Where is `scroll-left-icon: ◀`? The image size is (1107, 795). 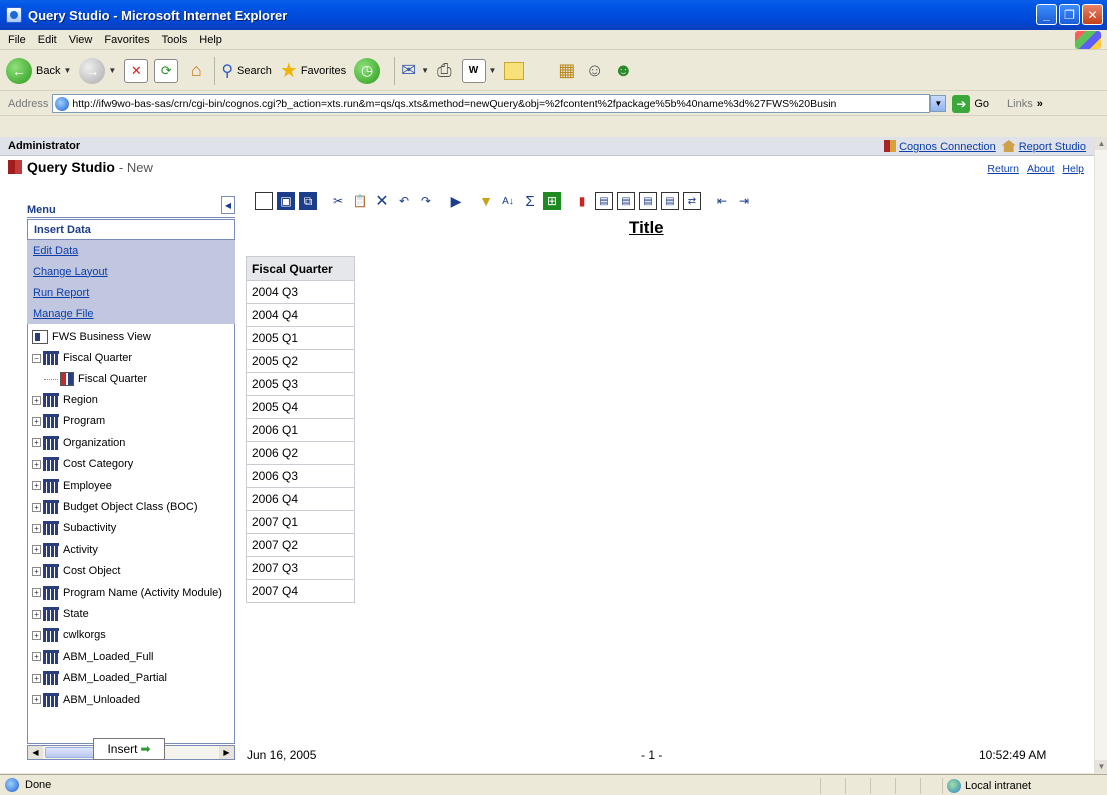
scroll-left-icon: ◀ is located at coordinates (35, 752).